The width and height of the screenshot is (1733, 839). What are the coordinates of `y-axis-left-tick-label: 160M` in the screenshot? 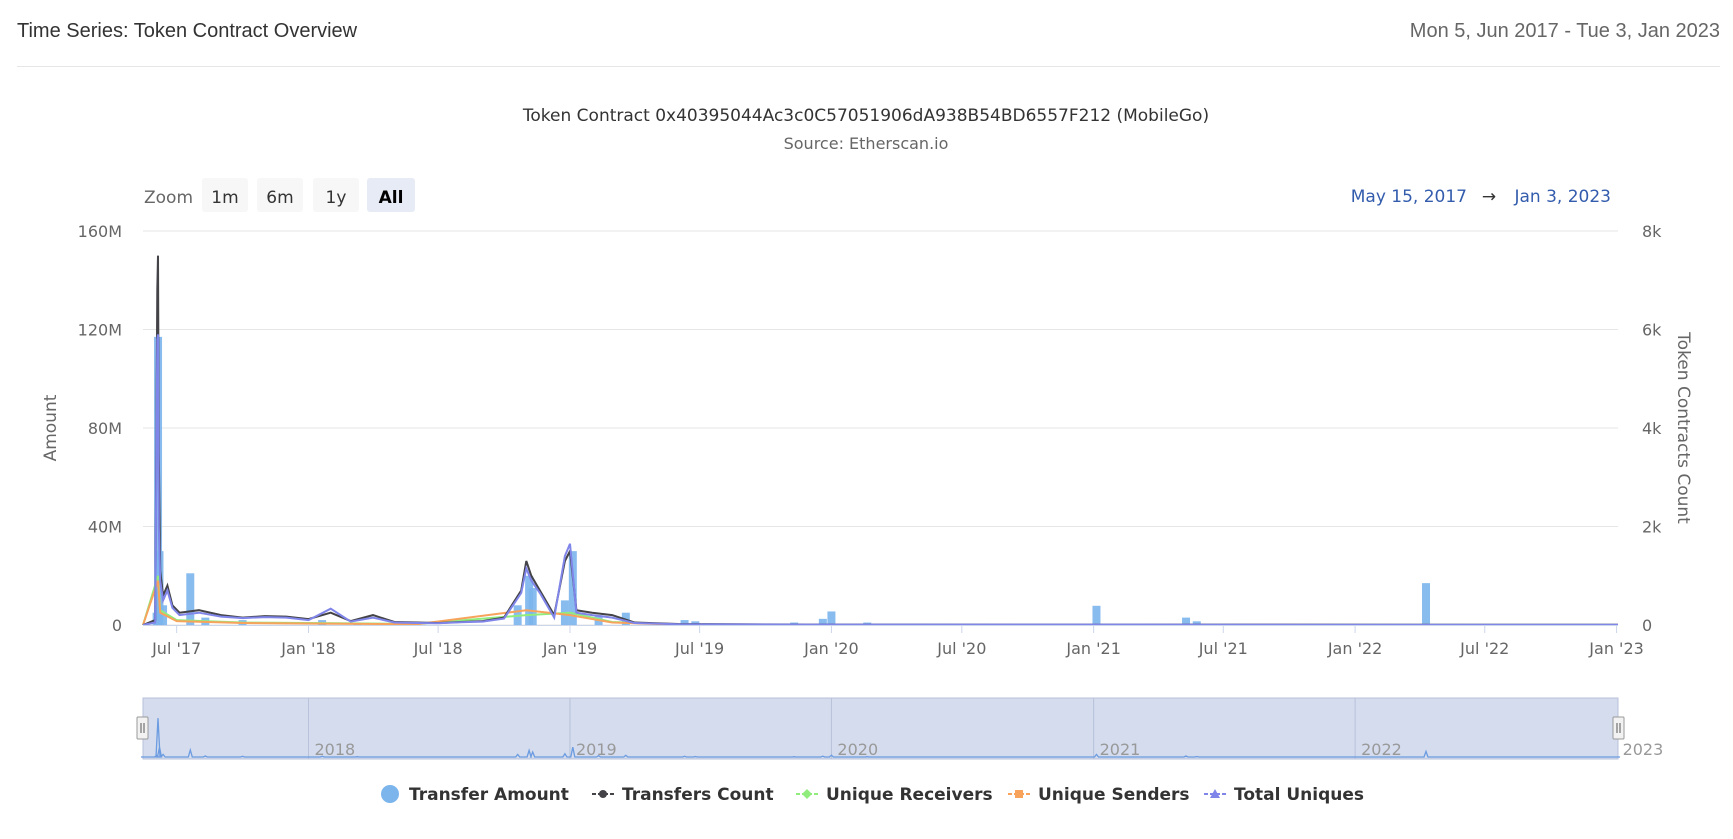 It's located at (100, 231).